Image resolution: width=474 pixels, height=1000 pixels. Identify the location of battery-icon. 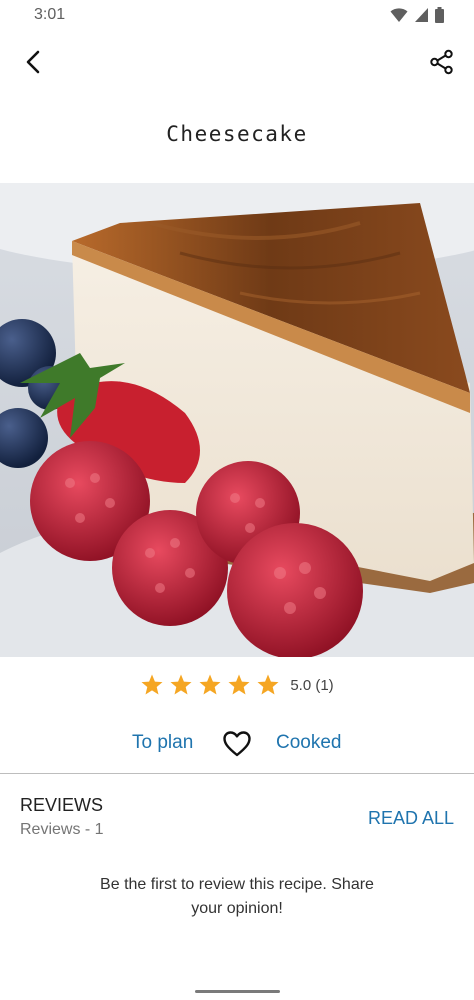
(439, 15).